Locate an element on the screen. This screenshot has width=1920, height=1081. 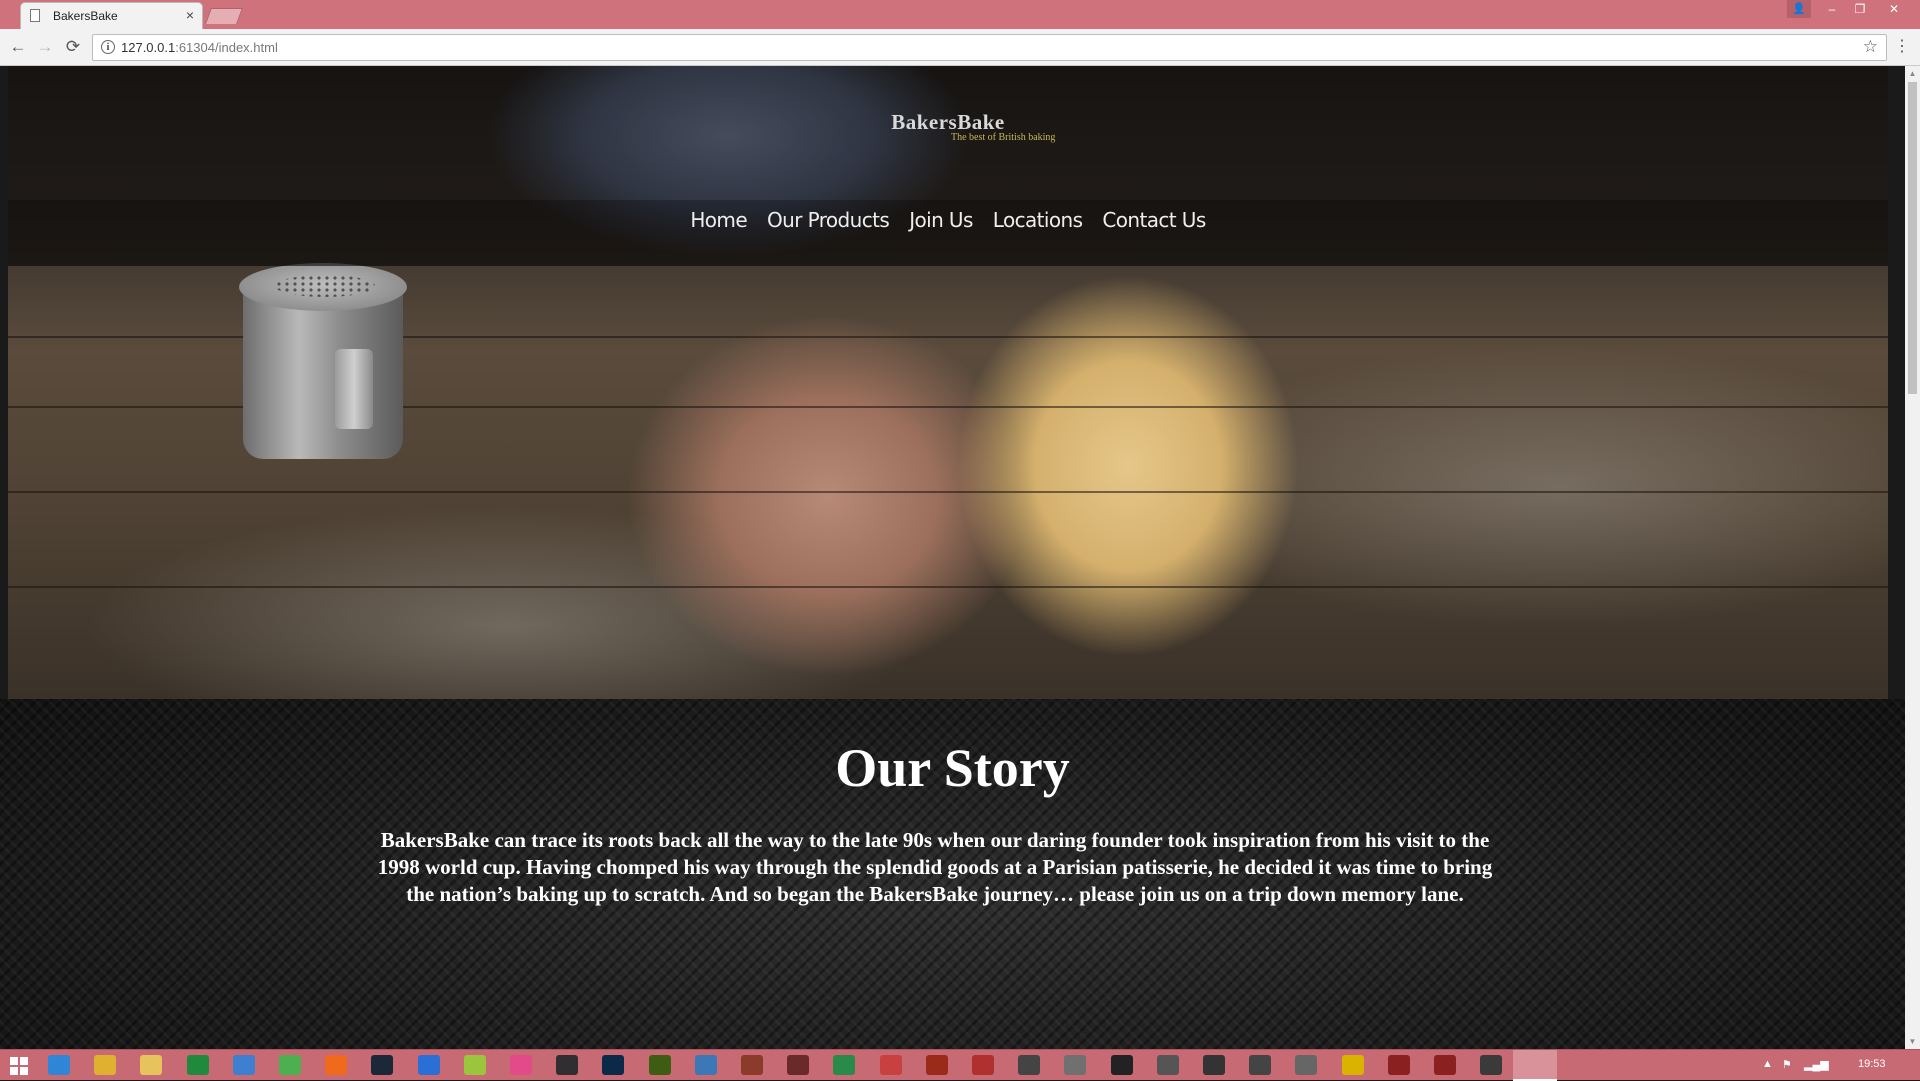
tab-close-icon: × is located at coordinates (190, 15).